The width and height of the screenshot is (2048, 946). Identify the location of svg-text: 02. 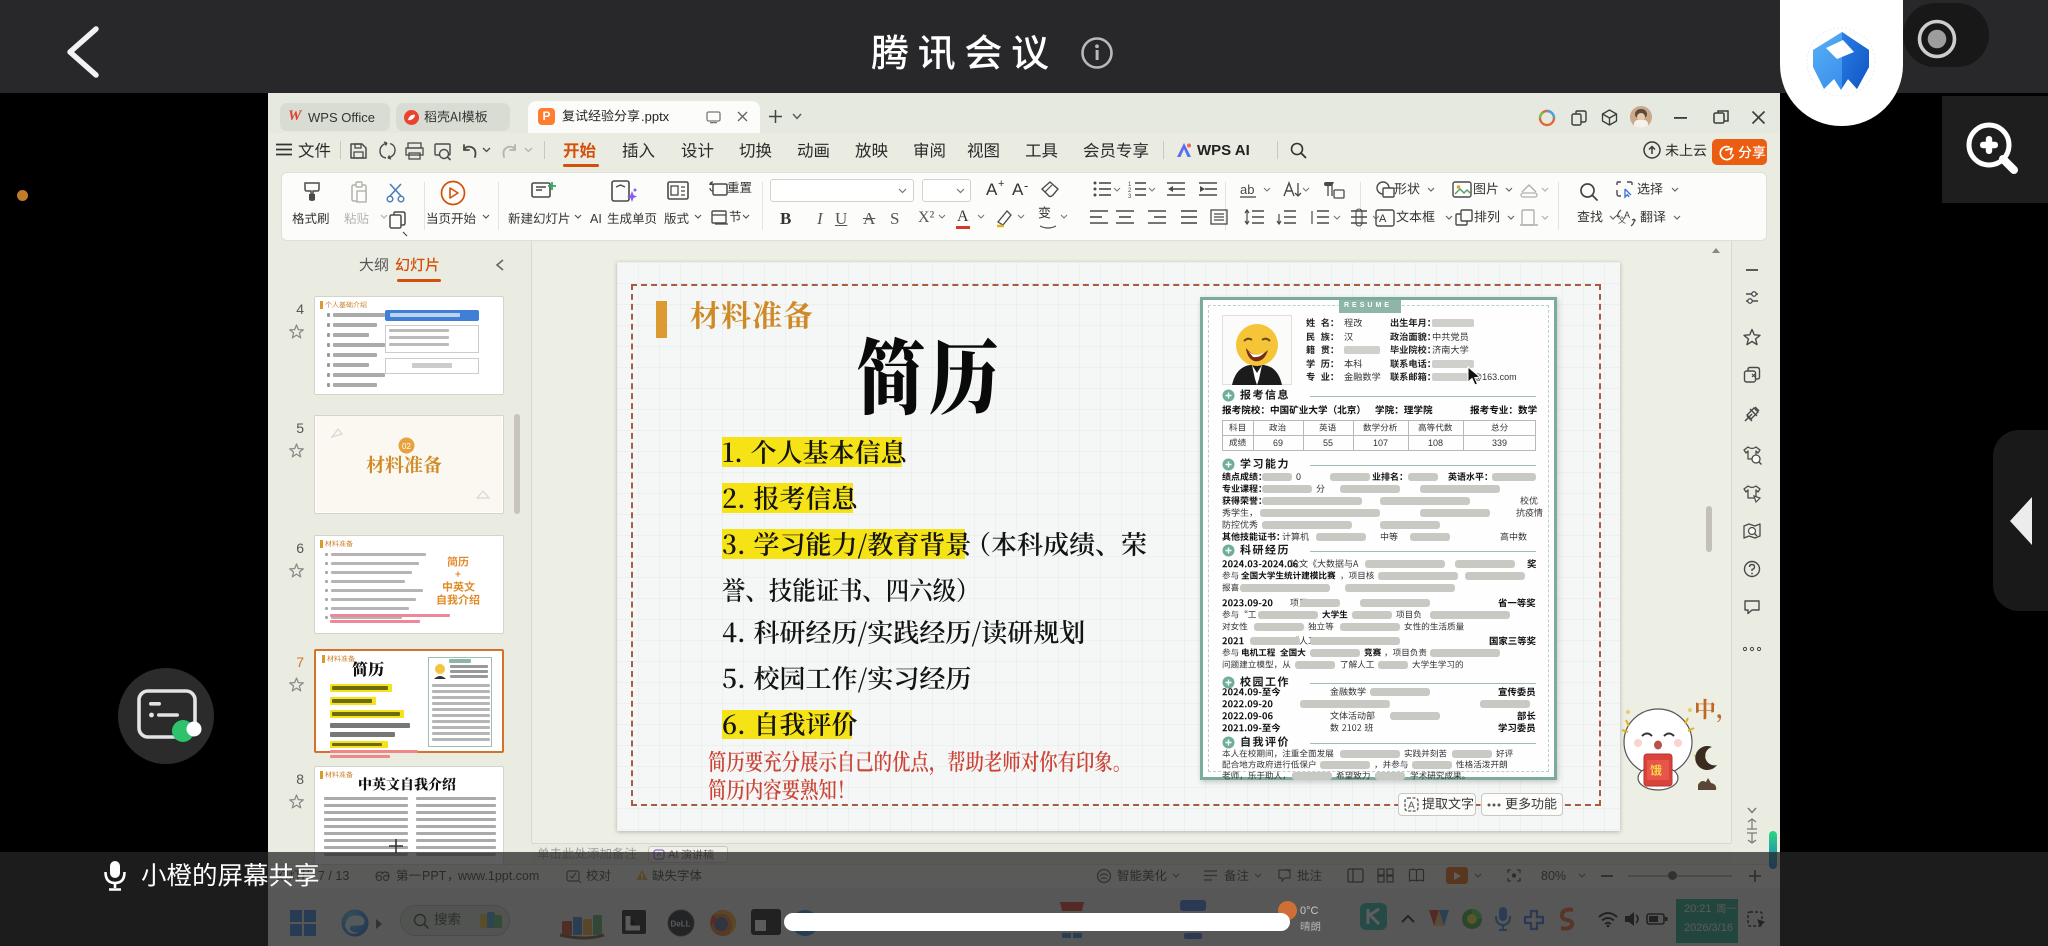
(406, 446).